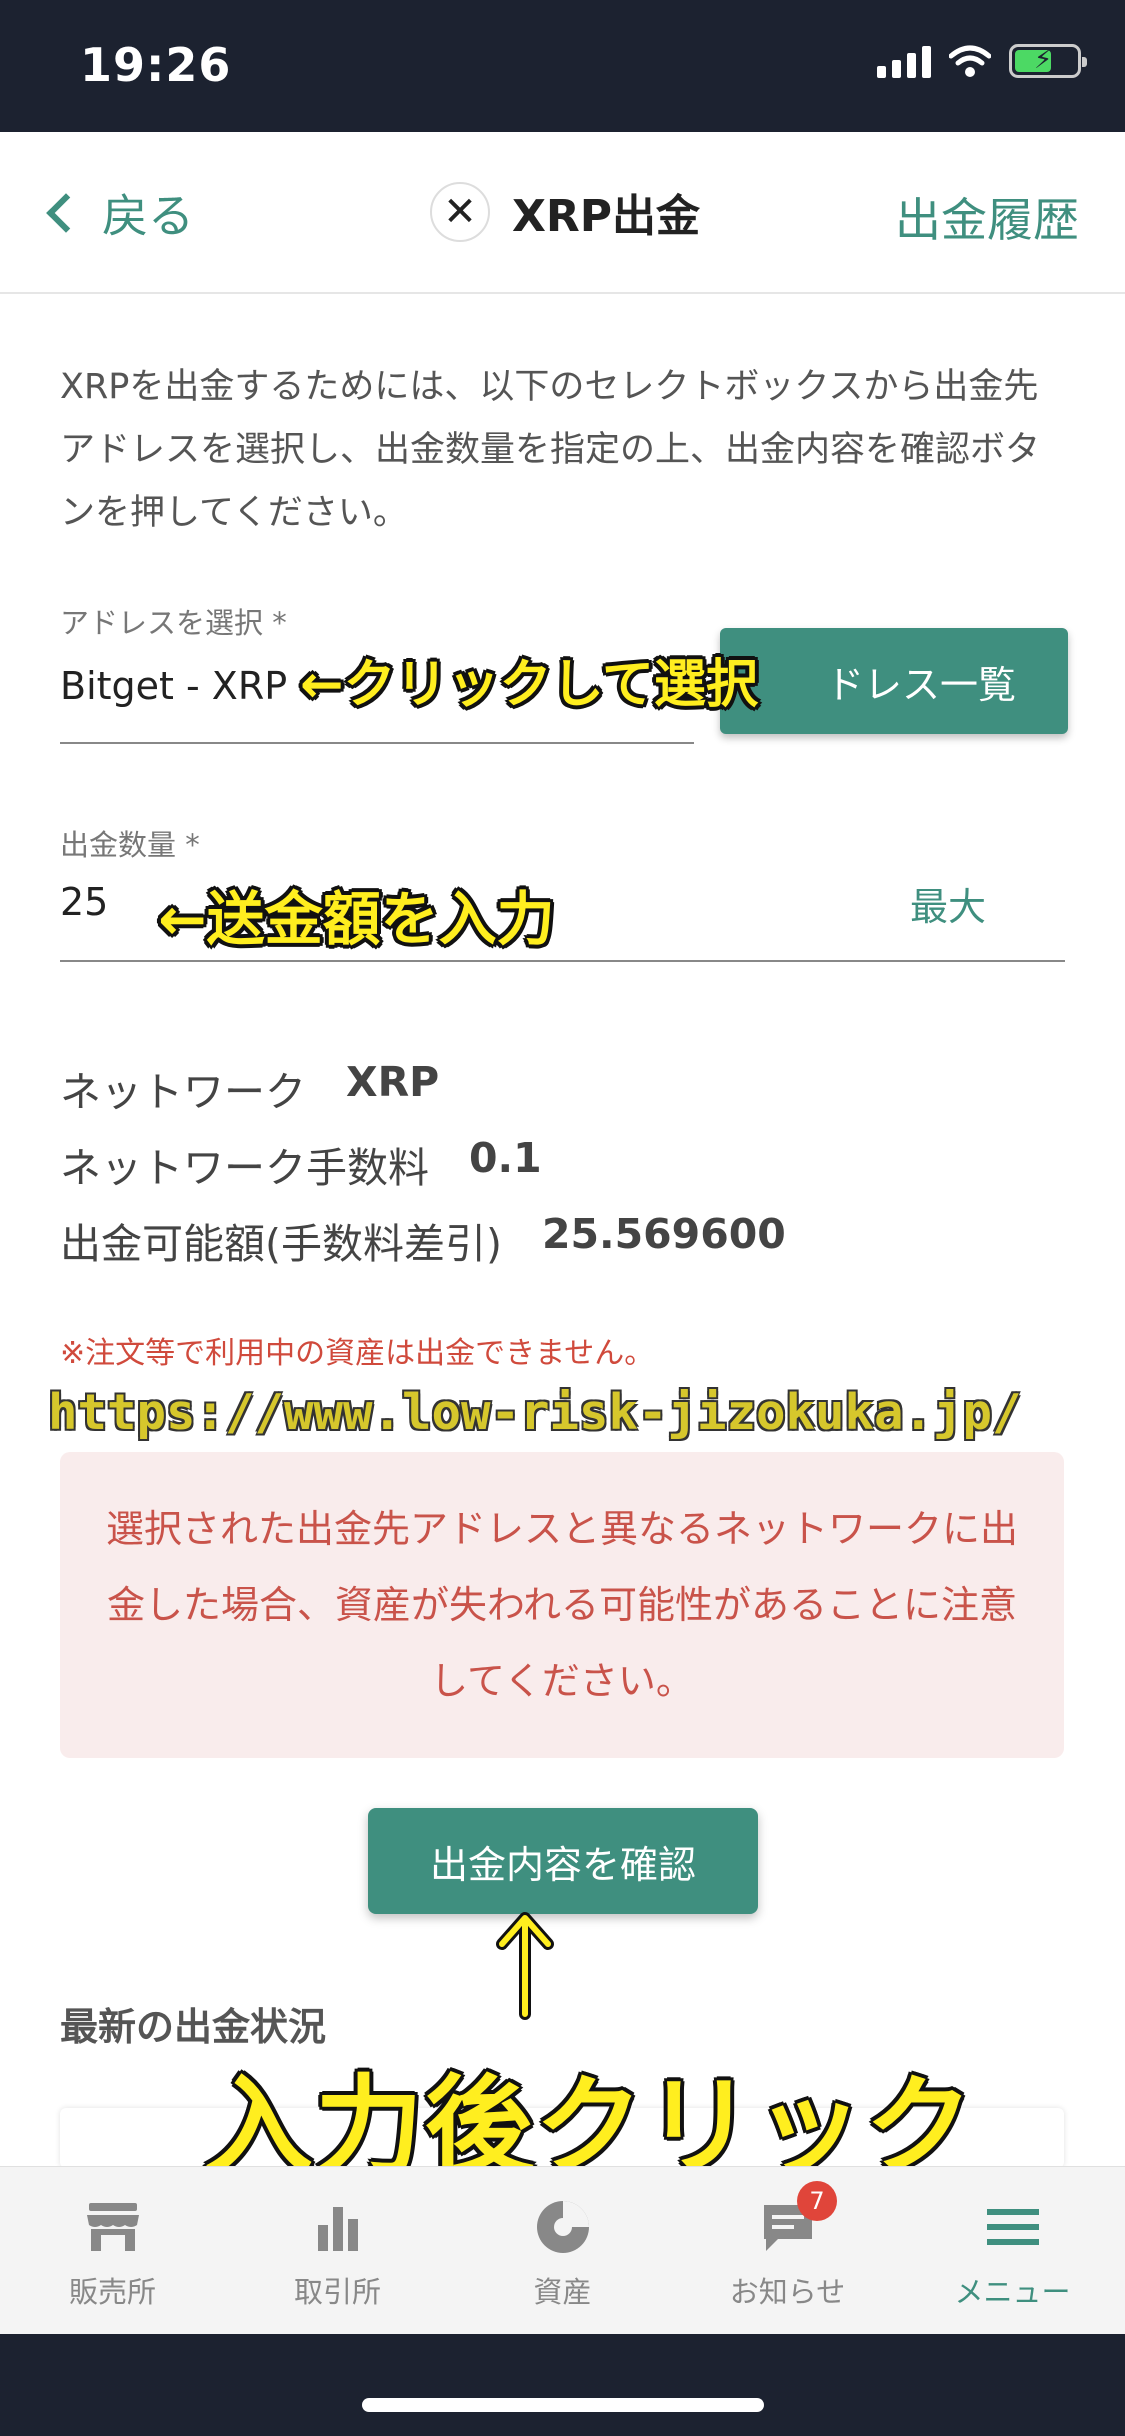  I want to click on home-indicator-area, so click(562, 2385).